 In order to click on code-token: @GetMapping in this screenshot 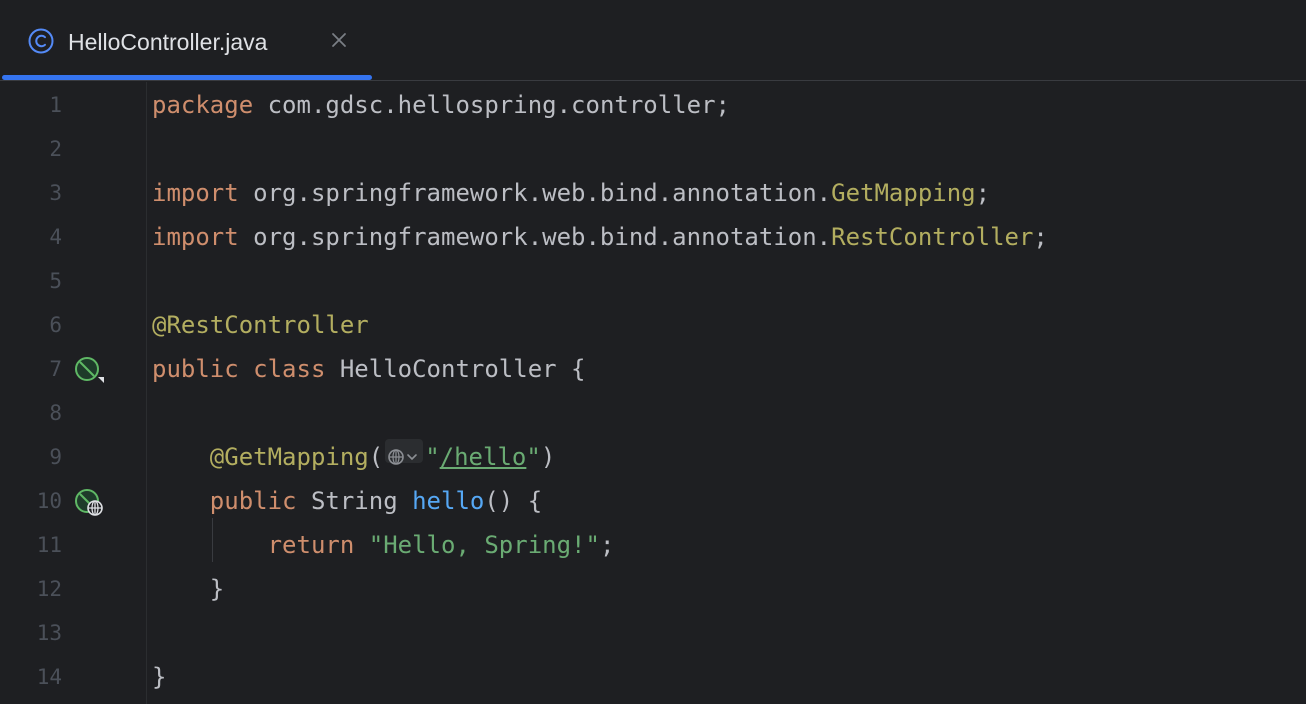, I will do `click(289, 457)`.